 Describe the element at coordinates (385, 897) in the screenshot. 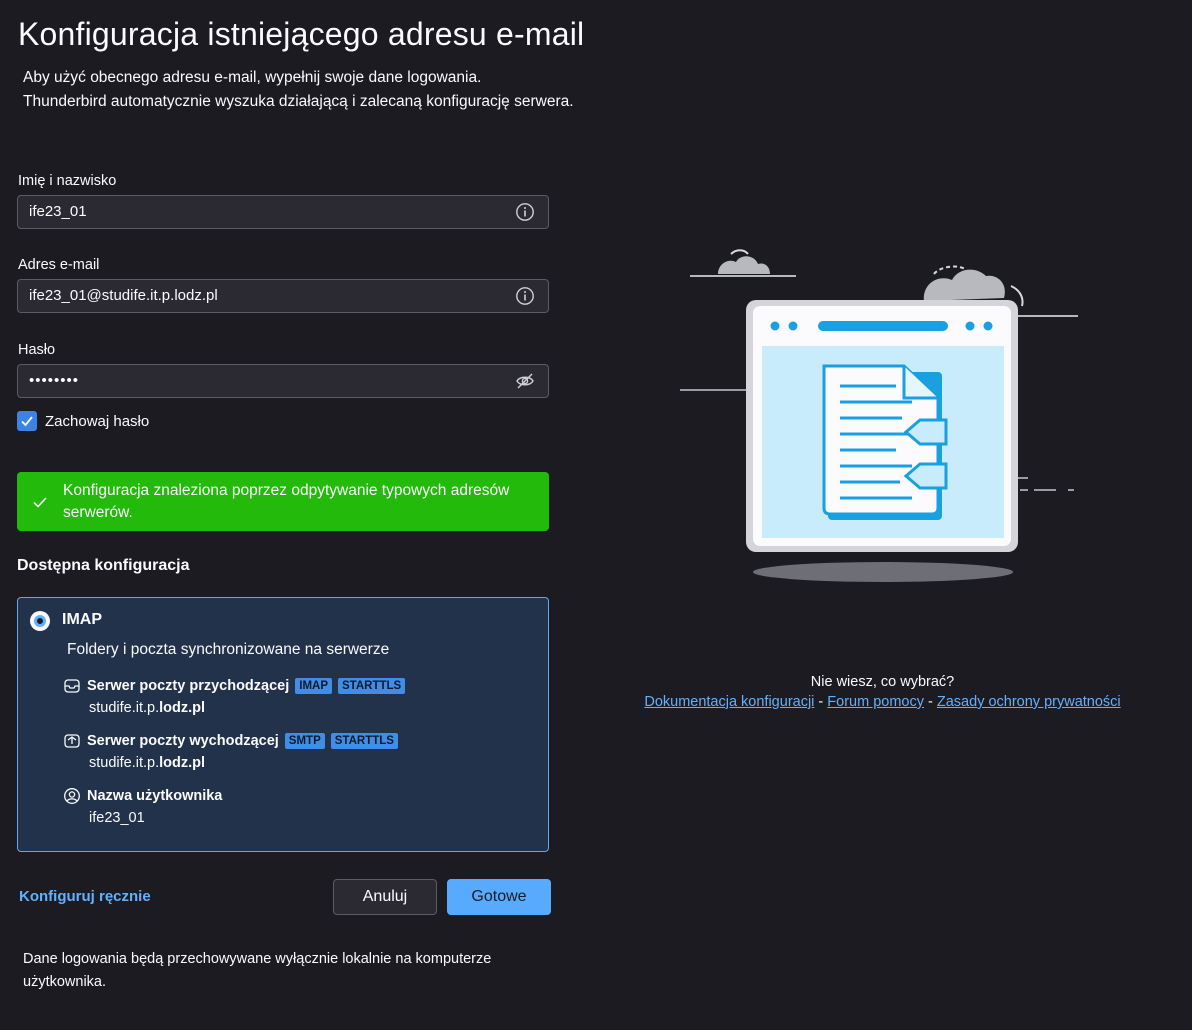

I see `cancel-button: Anuluj` at that location.